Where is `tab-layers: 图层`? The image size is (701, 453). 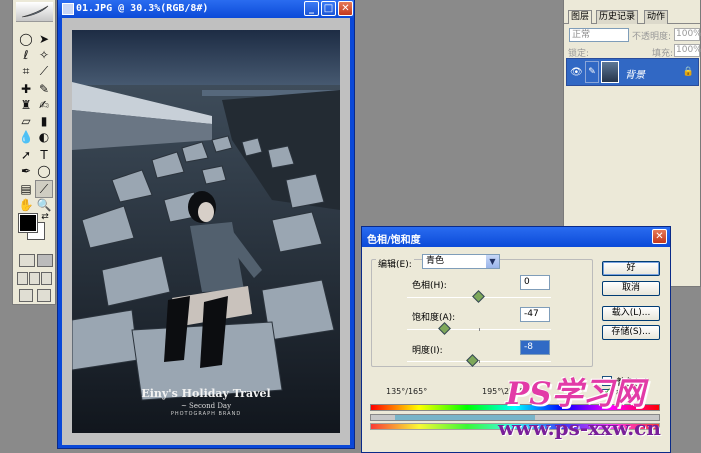
tab-layers: 图层 is located at coordinates (580, 17).